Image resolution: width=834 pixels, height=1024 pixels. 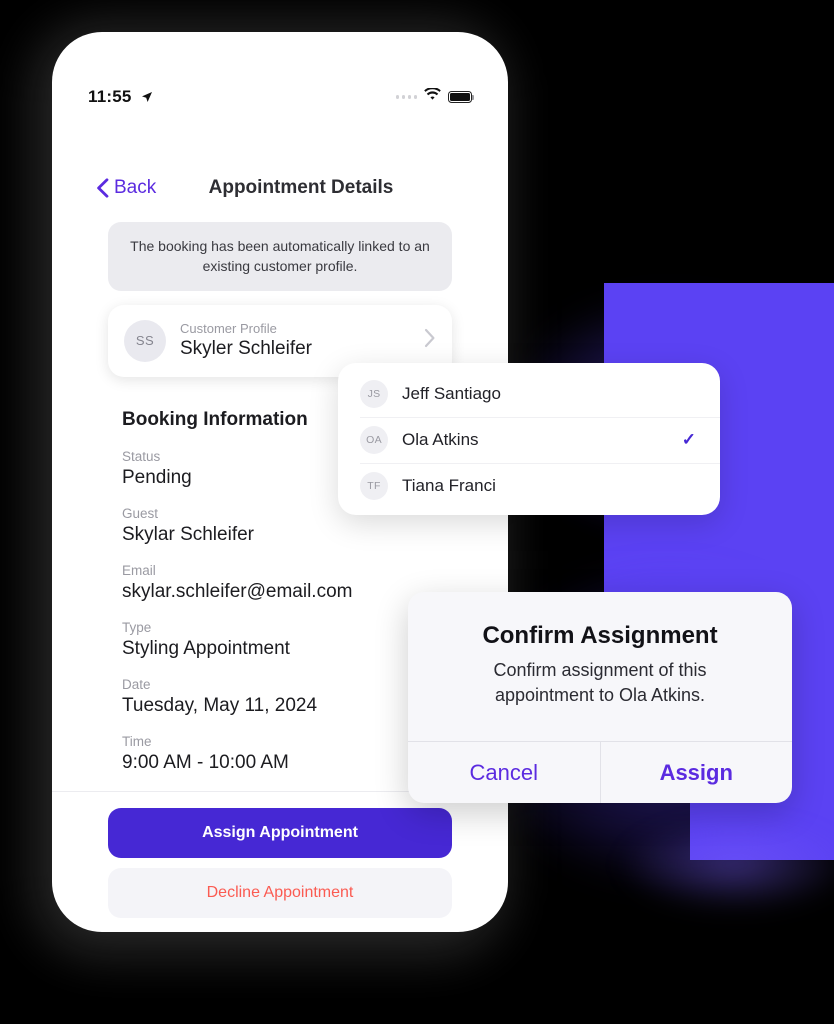 I want to click on clock-time: 11:55, so click(x=110, y=96).